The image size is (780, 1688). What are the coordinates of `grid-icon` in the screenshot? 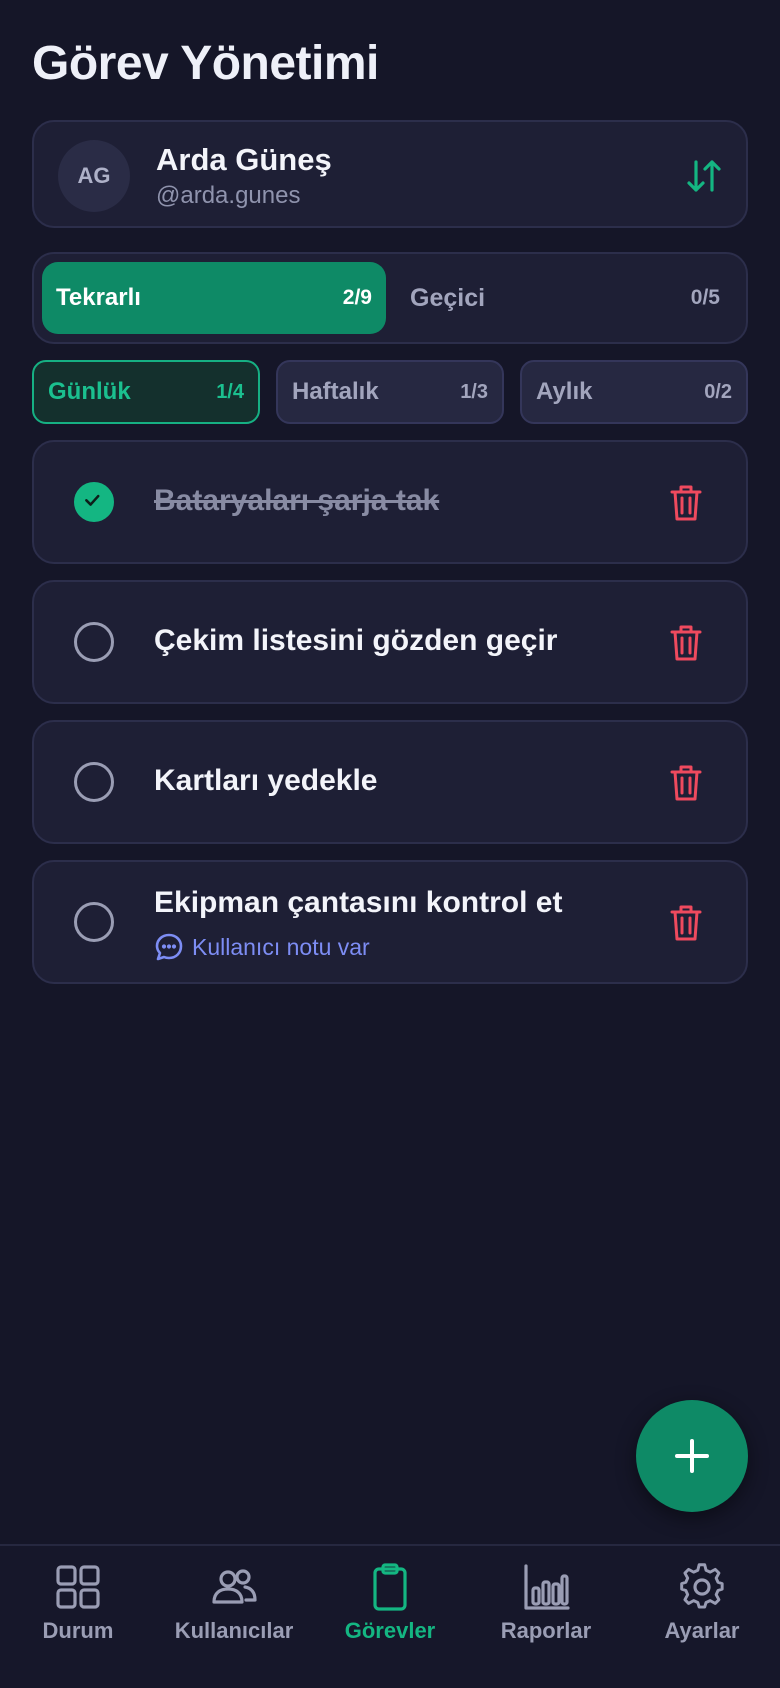 It's located at (78, 1587).